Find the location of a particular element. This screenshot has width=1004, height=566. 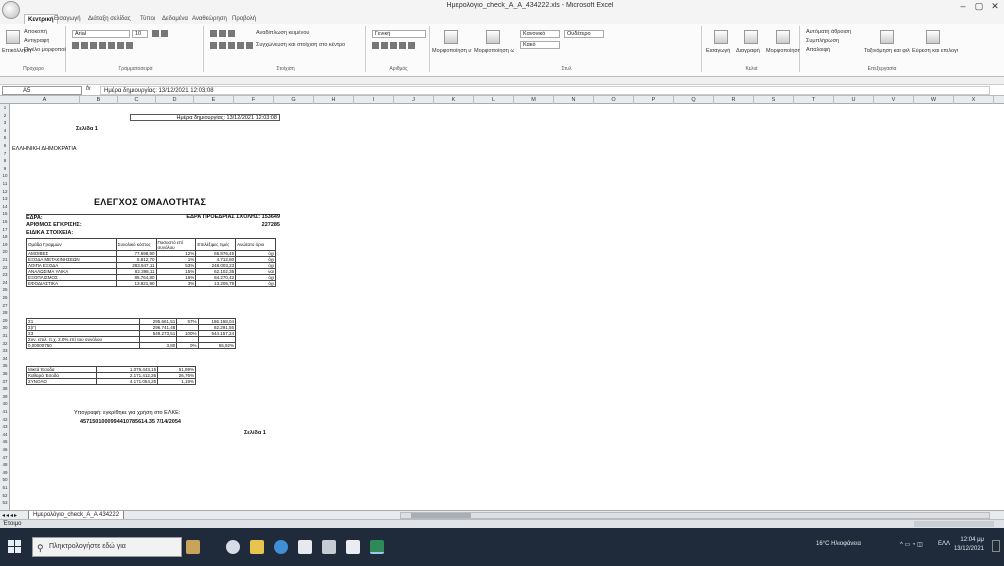

table-cell: όχι is located at coordinates (255, 283).